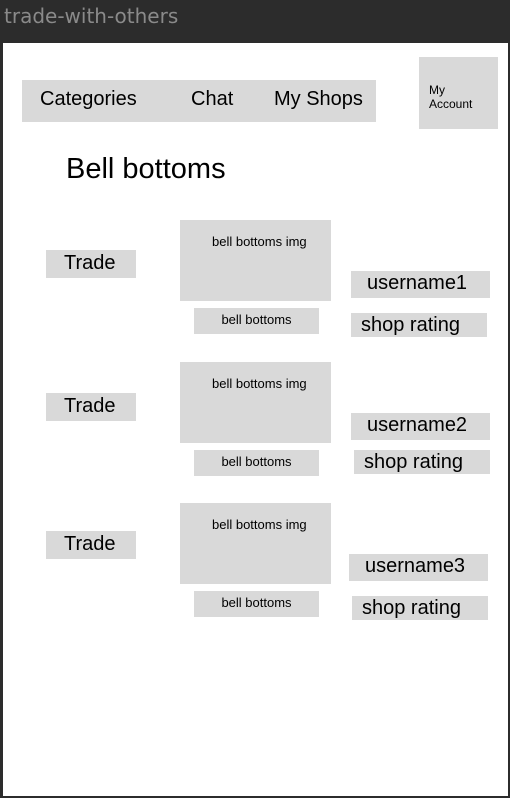 Image resolution: width=510 pixels, height=798 pixels. I want to click on seller-username-link: username2, so click(420, 426).